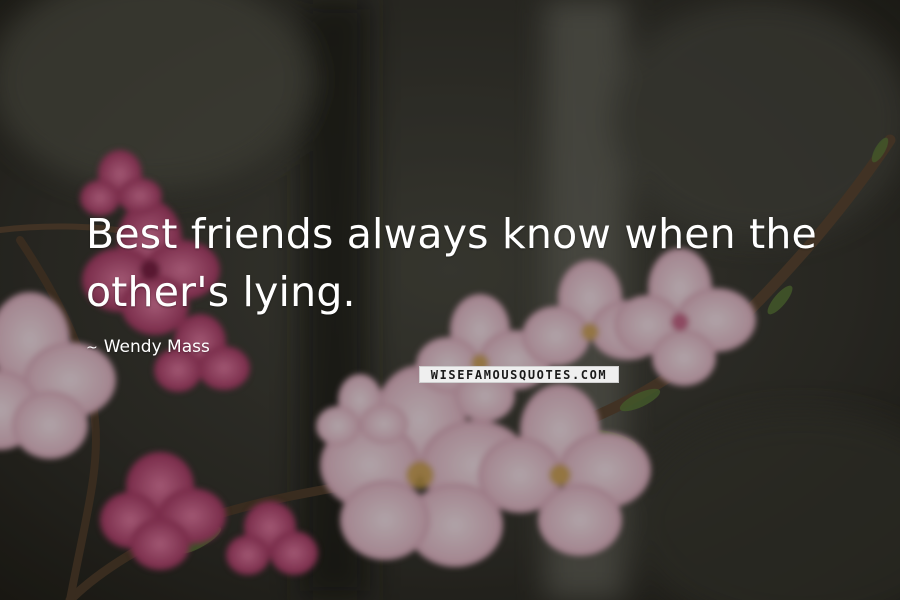  Describe the element at coordinates (451, 234) in the screenshot. I see `quote-line-1: Best friends always know when the` at that location.